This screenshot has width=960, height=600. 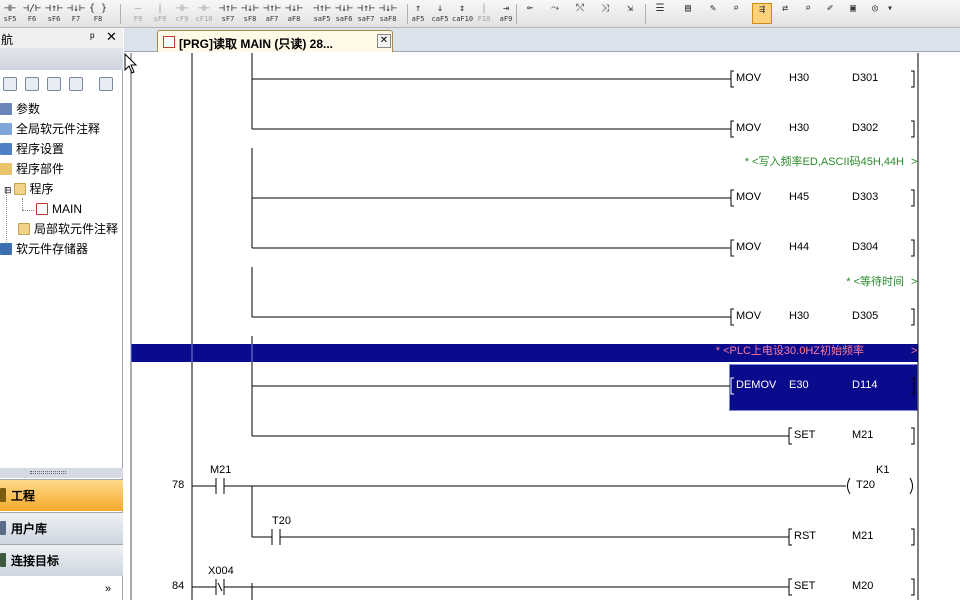 I want to click on nav-more-icon: », so click(x=108, y=589).